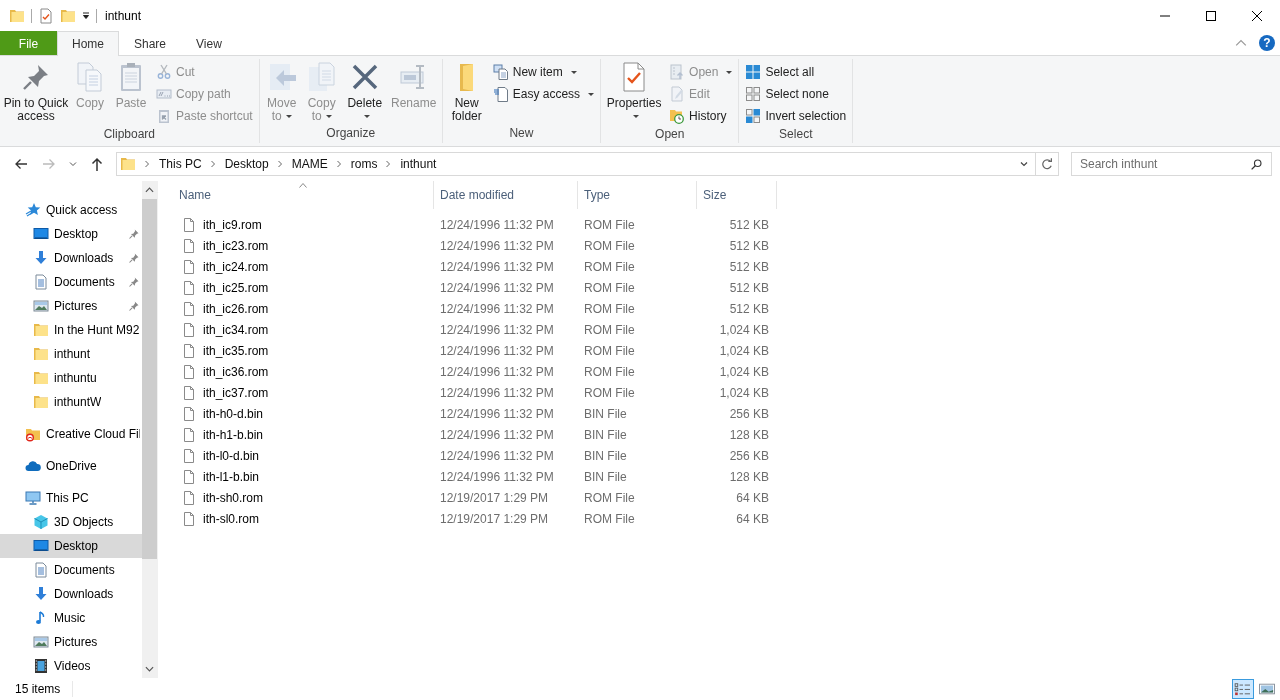 The width and height of the screenshot is (1280, 700). I want to click on file-name: ith_ic36.rom, so click(236, 371).